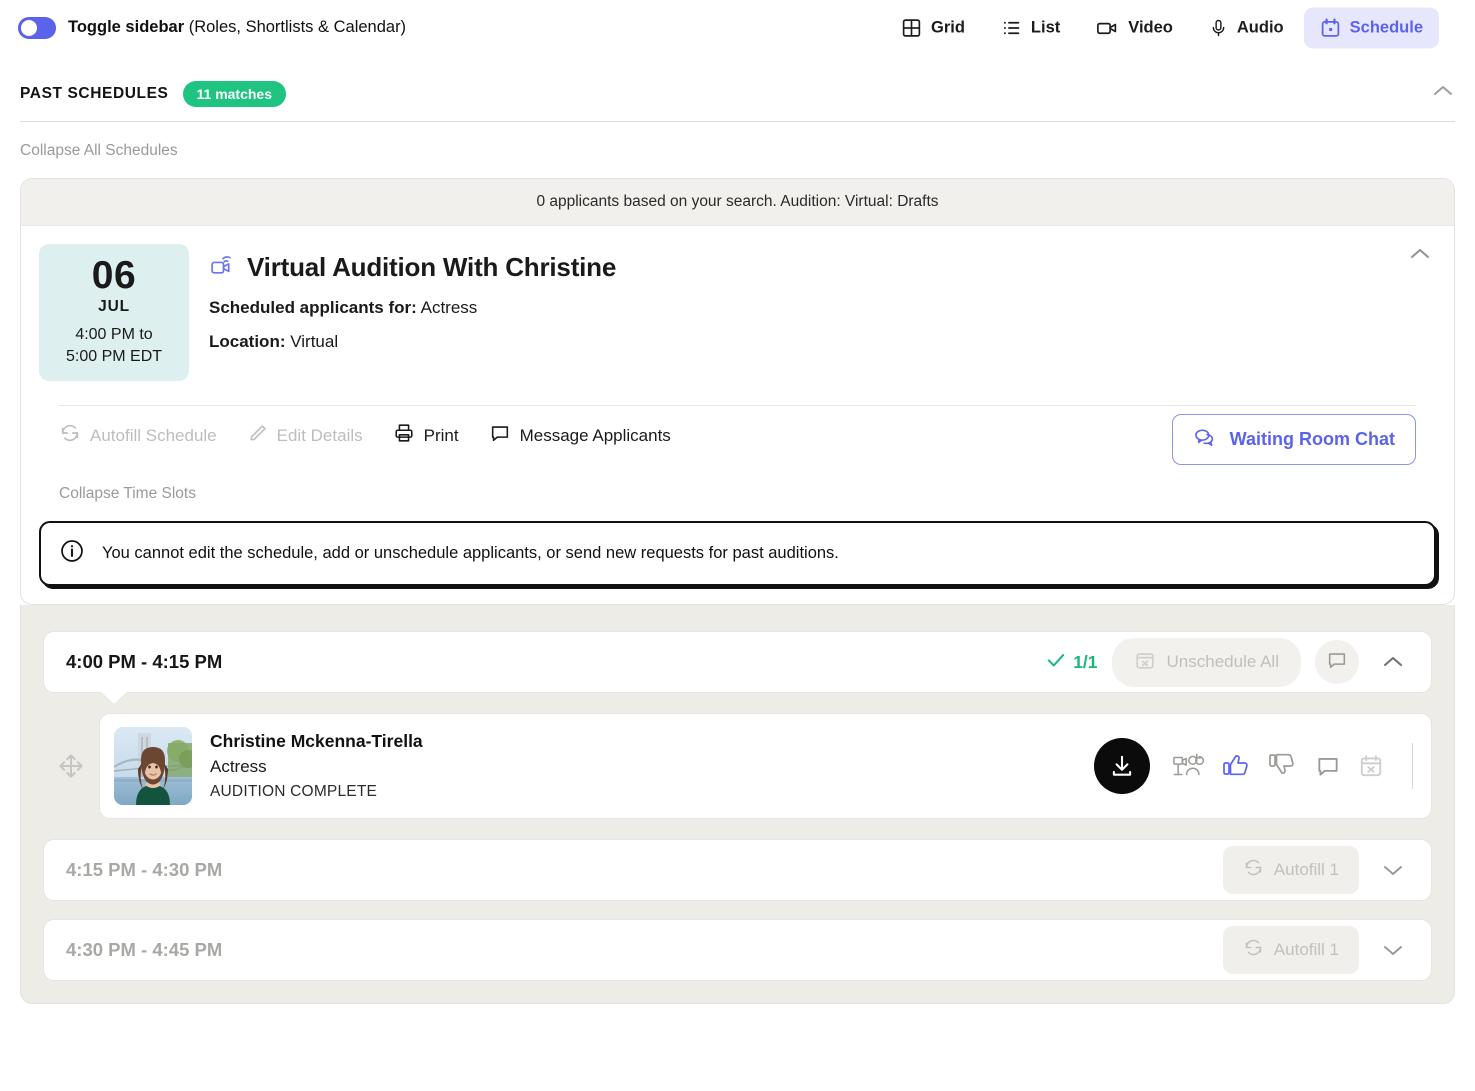  What do you see at coordinates (294, 792) in the screenshot?
I see `applicant-status: AUDITION COMPLETE` at bounding box center [294, 792].